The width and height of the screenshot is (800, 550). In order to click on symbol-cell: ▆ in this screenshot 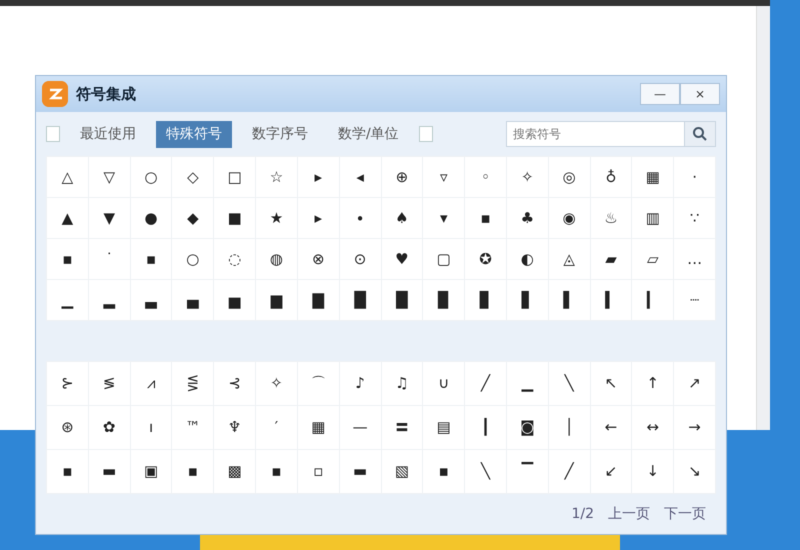, I will do `click(276, 300)`.